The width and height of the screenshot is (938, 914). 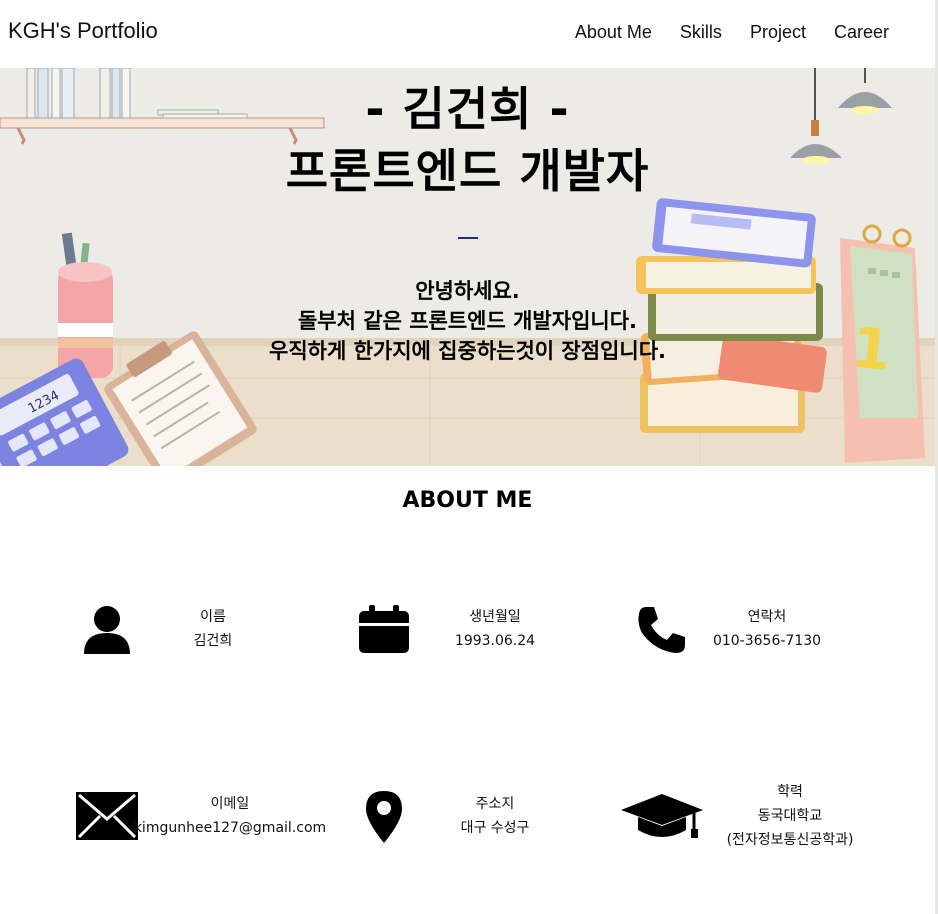 What do you see at coordinates (467, 109) in the screenshot?
I see `hero-name-title: - 김건희 -` at bounding box center [467, 109].